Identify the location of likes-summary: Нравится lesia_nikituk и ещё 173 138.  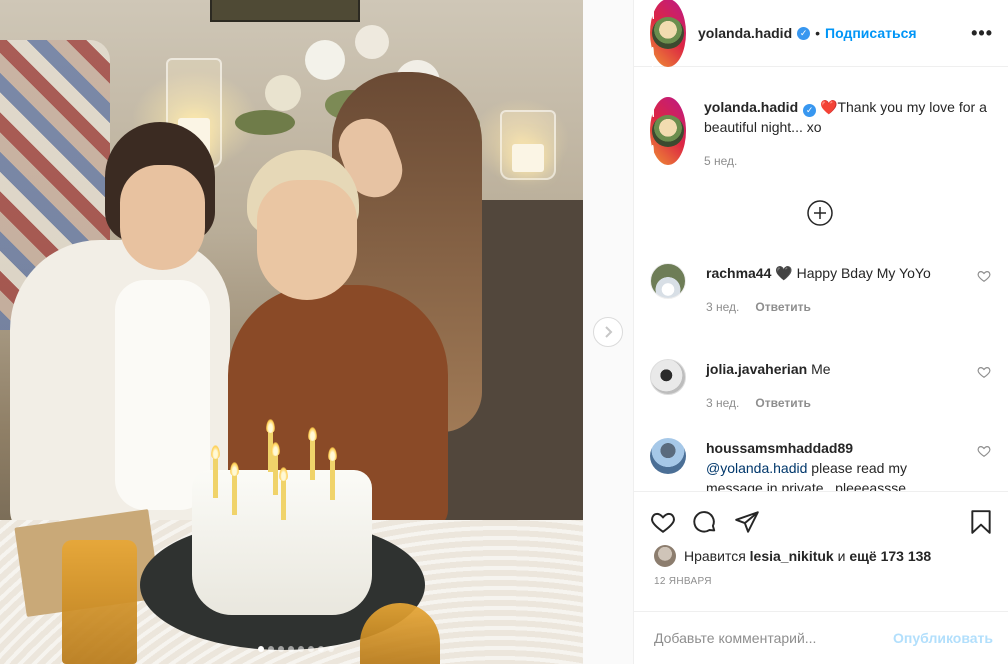
(821, 553).